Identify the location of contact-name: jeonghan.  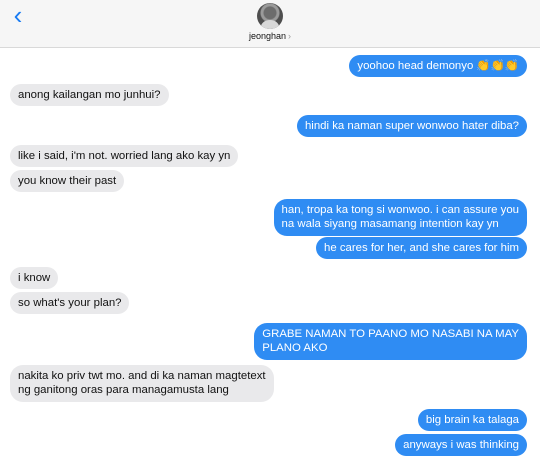
(267, 36).